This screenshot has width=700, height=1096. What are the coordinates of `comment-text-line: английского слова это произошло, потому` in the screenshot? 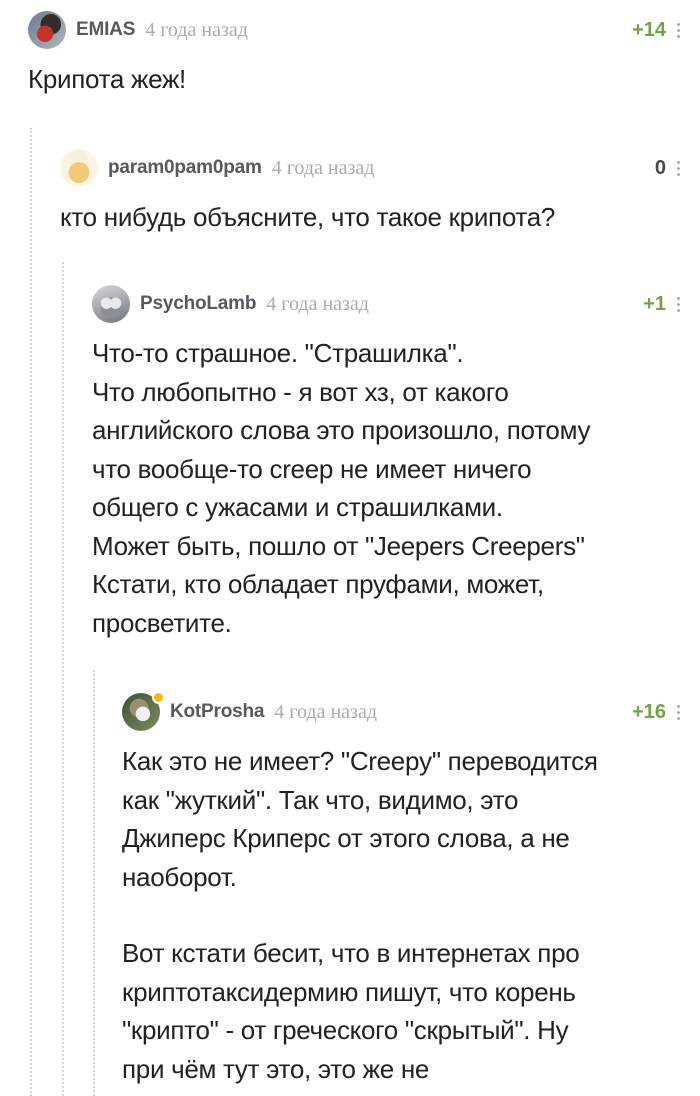 It's located at (341, 430).